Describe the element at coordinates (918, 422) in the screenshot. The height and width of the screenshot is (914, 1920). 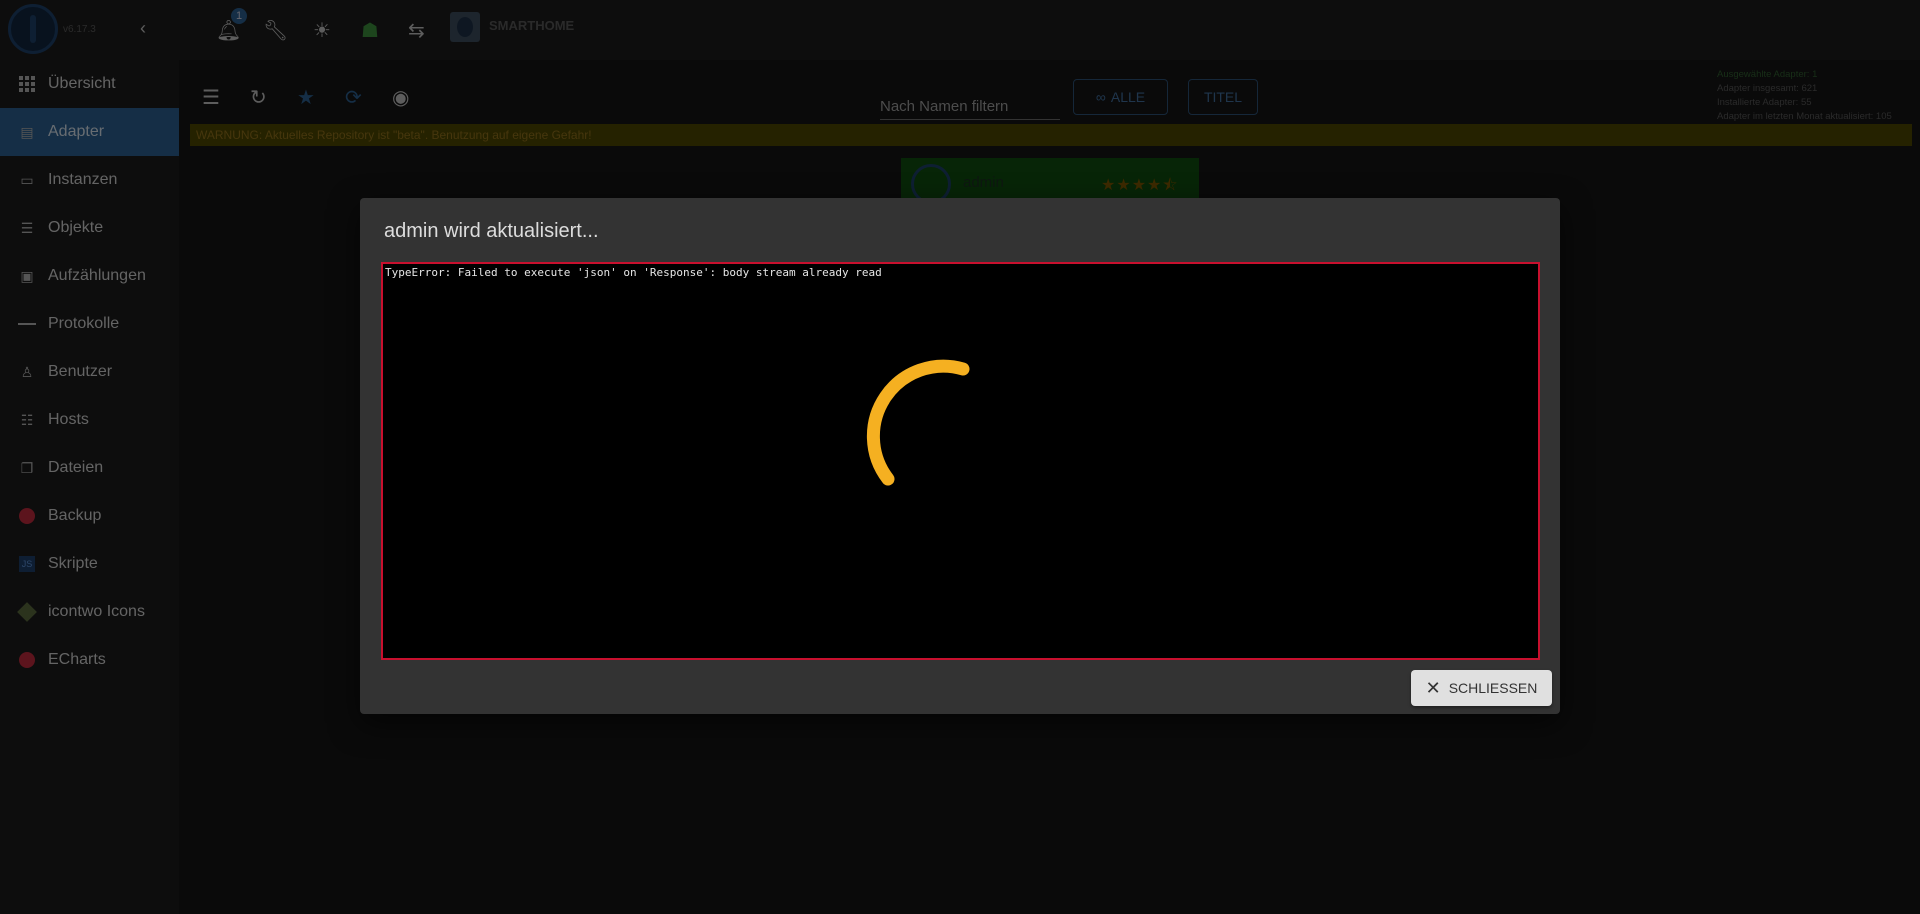
I see `loading-spinner-icon` at that location.